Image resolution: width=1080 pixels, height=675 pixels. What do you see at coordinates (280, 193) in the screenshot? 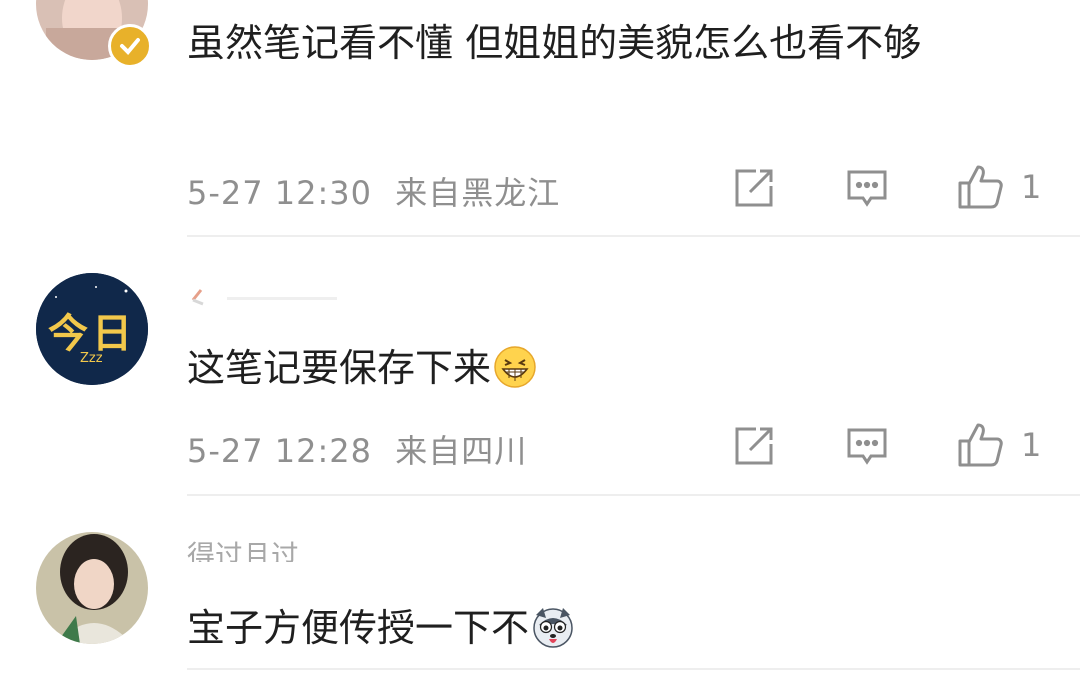
I see `comment-time: 5-27 12:30` at bounding box center [280, 193].